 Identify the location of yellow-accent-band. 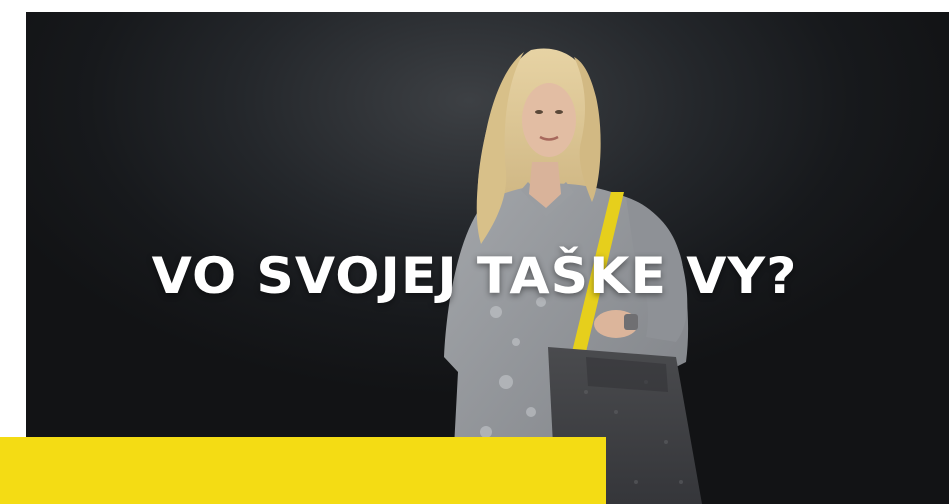
(303, 470).